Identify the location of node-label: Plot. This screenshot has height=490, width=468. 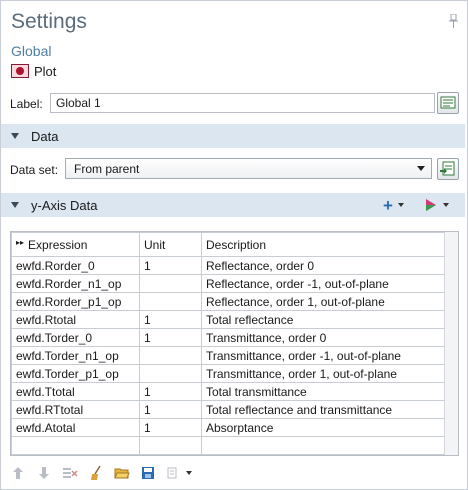
(45, 71).